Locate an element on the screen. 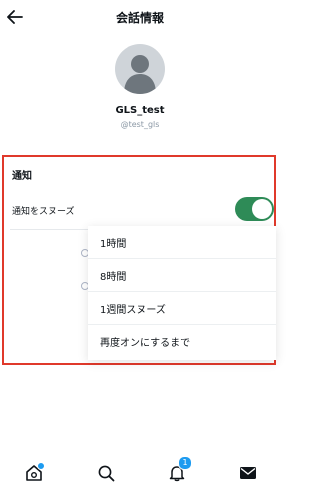 The width and height of the screenshot is (320, 497). mail-icon is located at coordinates (248, 473).